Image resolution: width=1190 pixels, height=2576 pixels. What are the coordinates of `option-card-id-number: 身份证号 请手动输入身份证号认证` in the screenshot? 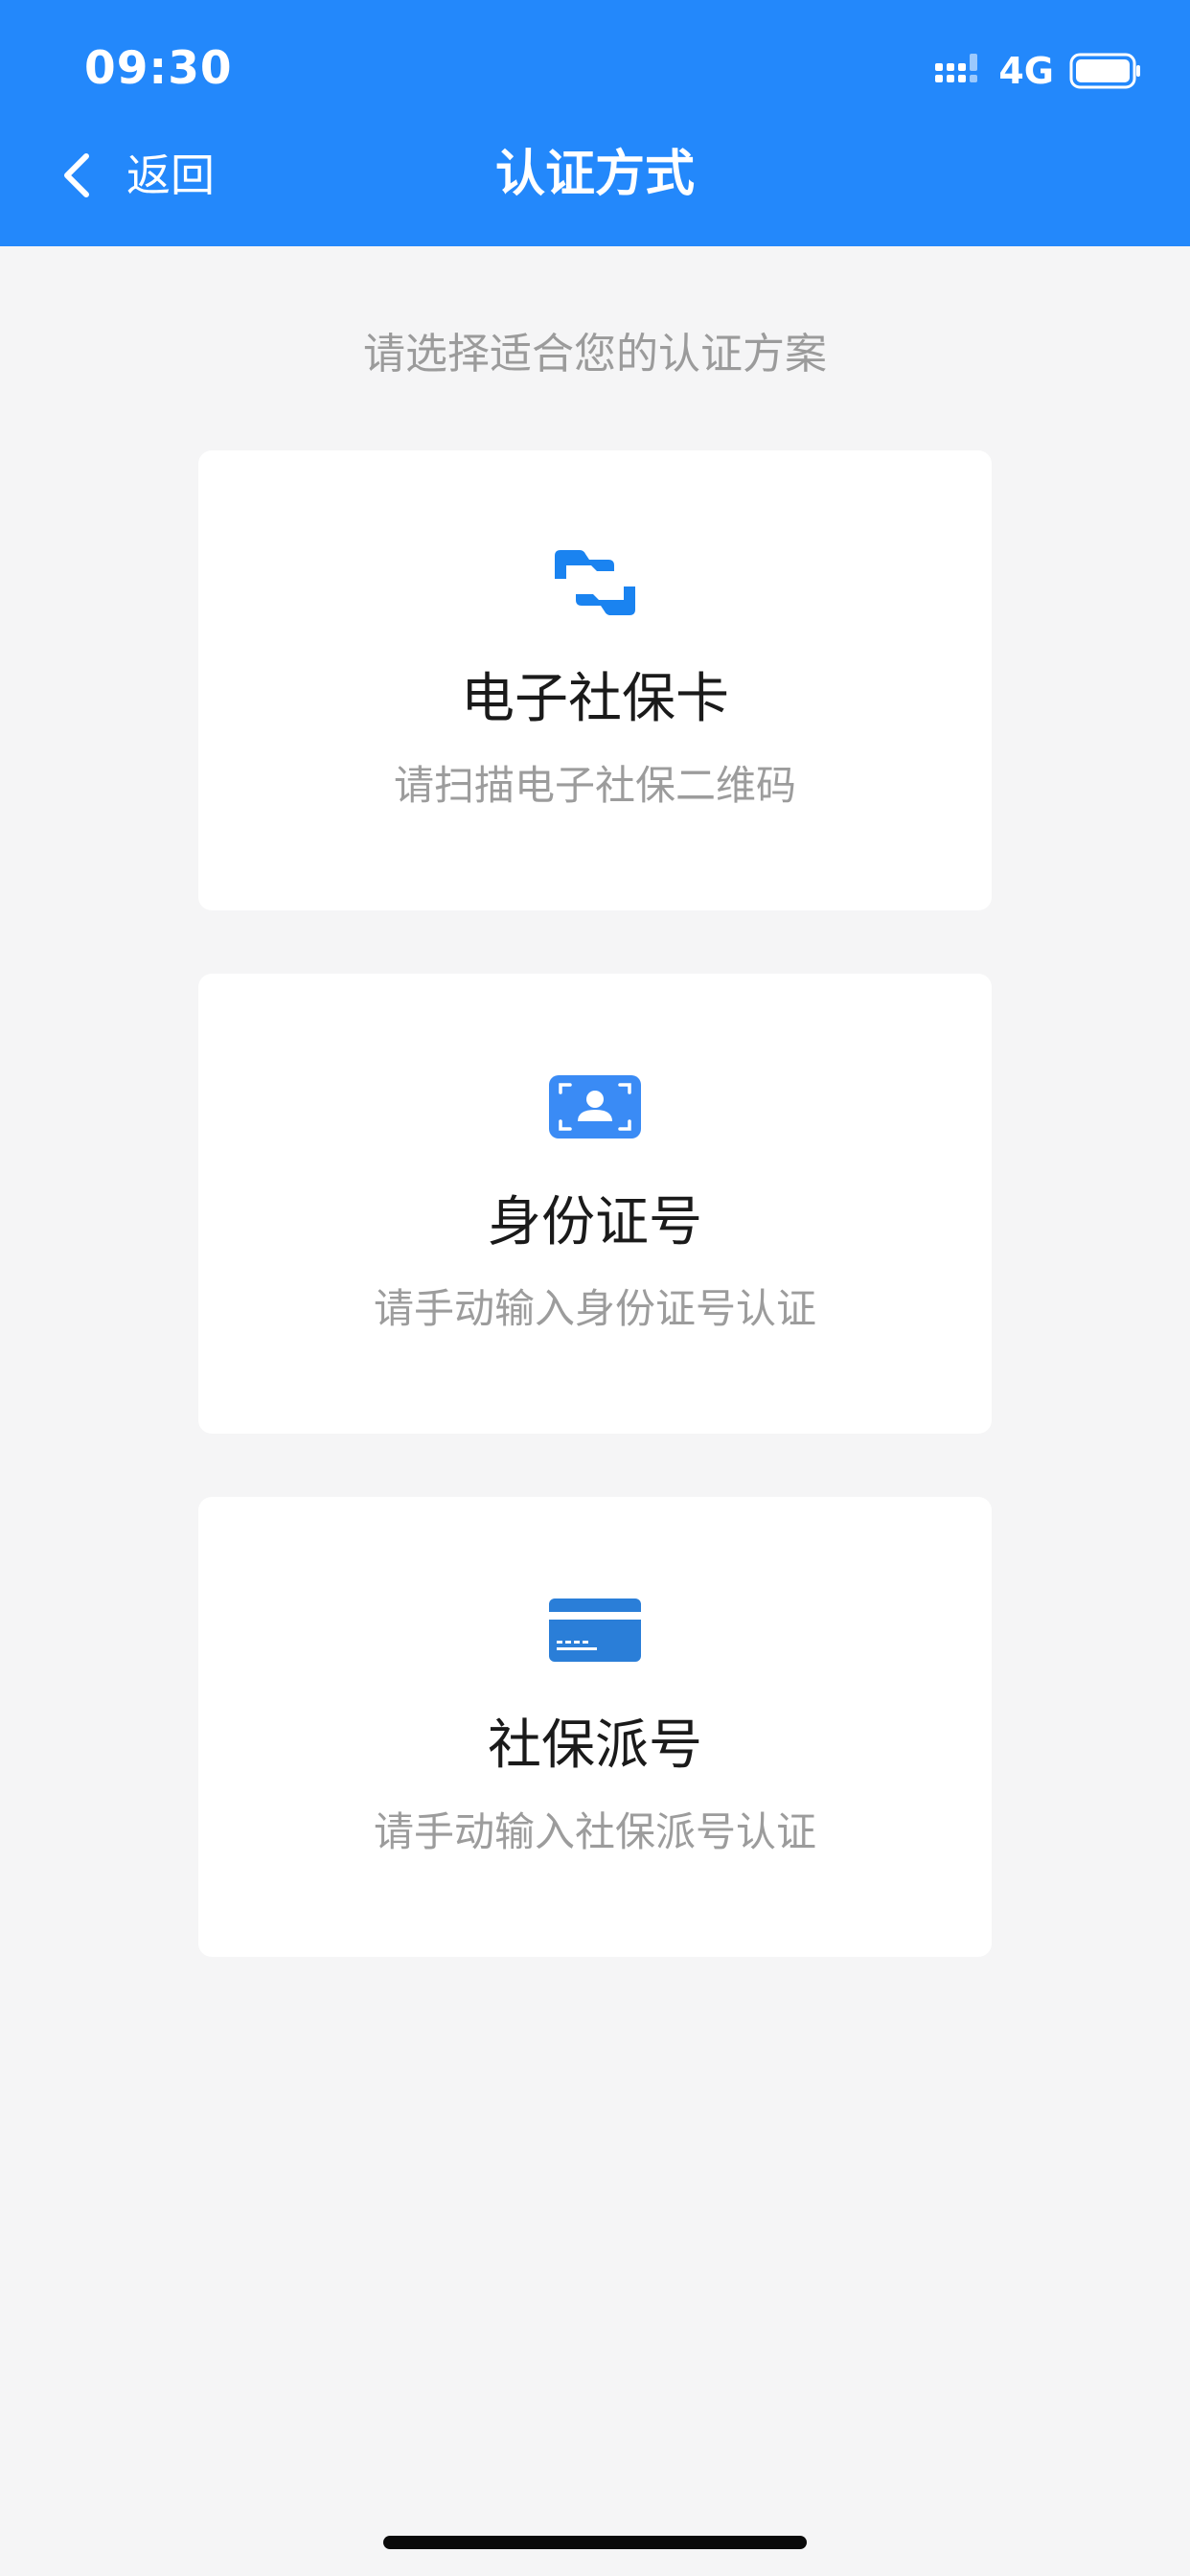 It's located at (595, 1204).